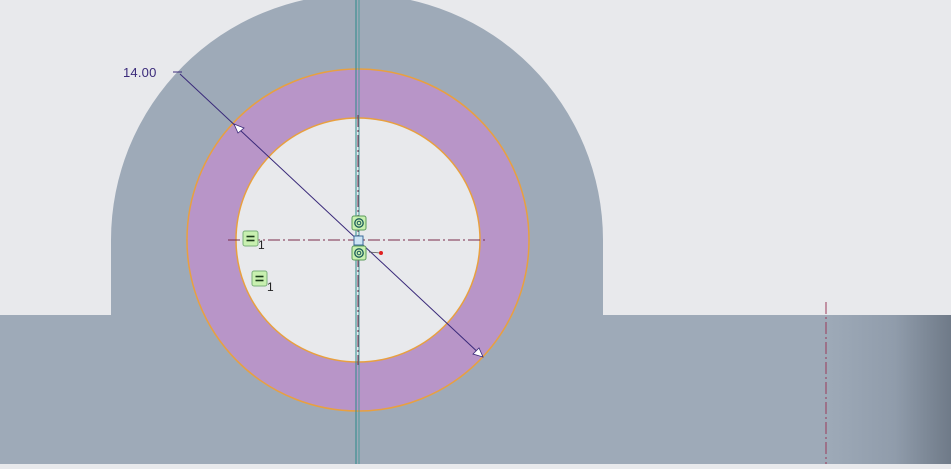 Image resolution: width=951 pixels, height=469 pixels. What do you see at coordinates (888, 389) in the screenshot?
I see `part-shaded-face` at bounding box center [888, 389].